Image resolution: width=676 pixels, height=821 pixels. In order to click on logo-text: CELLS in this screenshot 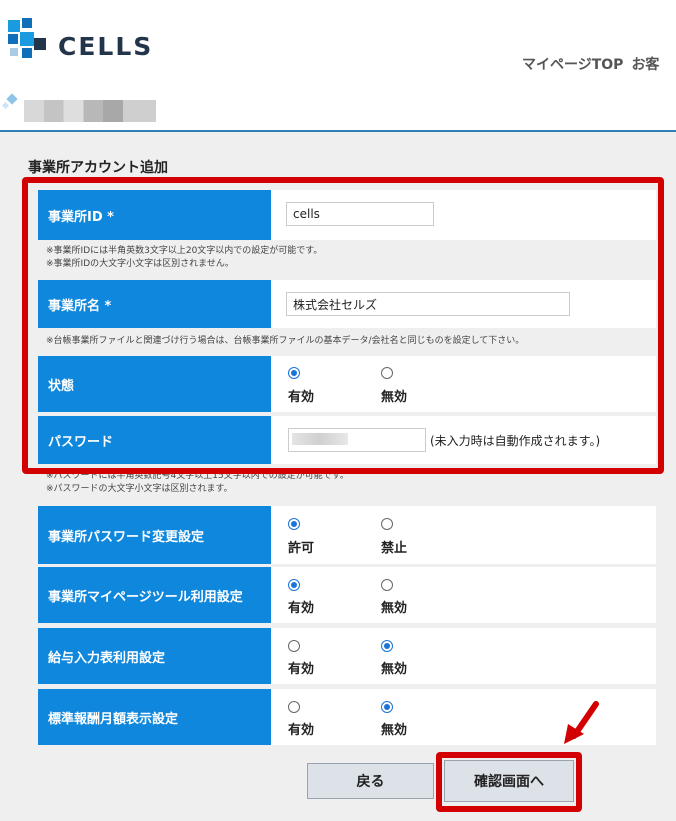, I will do `click(106, 46)`.